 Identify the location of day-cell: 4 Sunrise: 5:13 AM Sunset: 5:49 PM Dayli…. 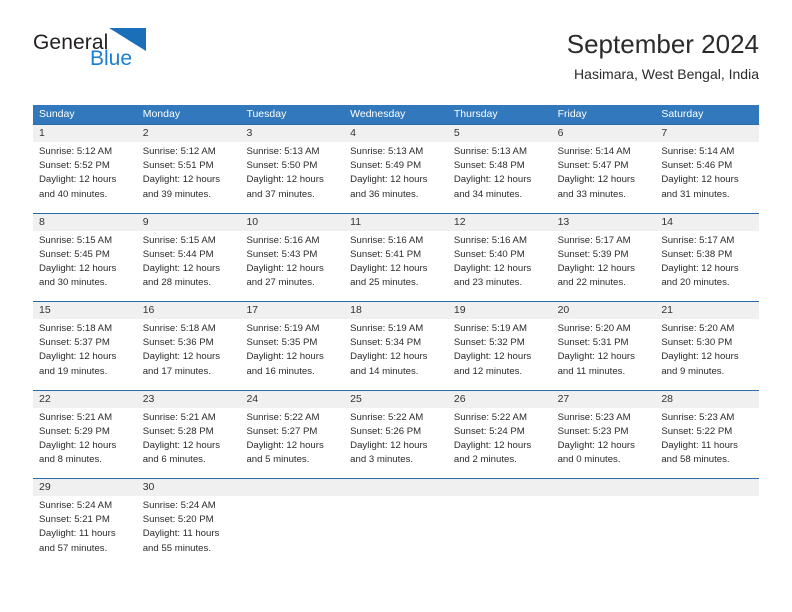
(396, 169).